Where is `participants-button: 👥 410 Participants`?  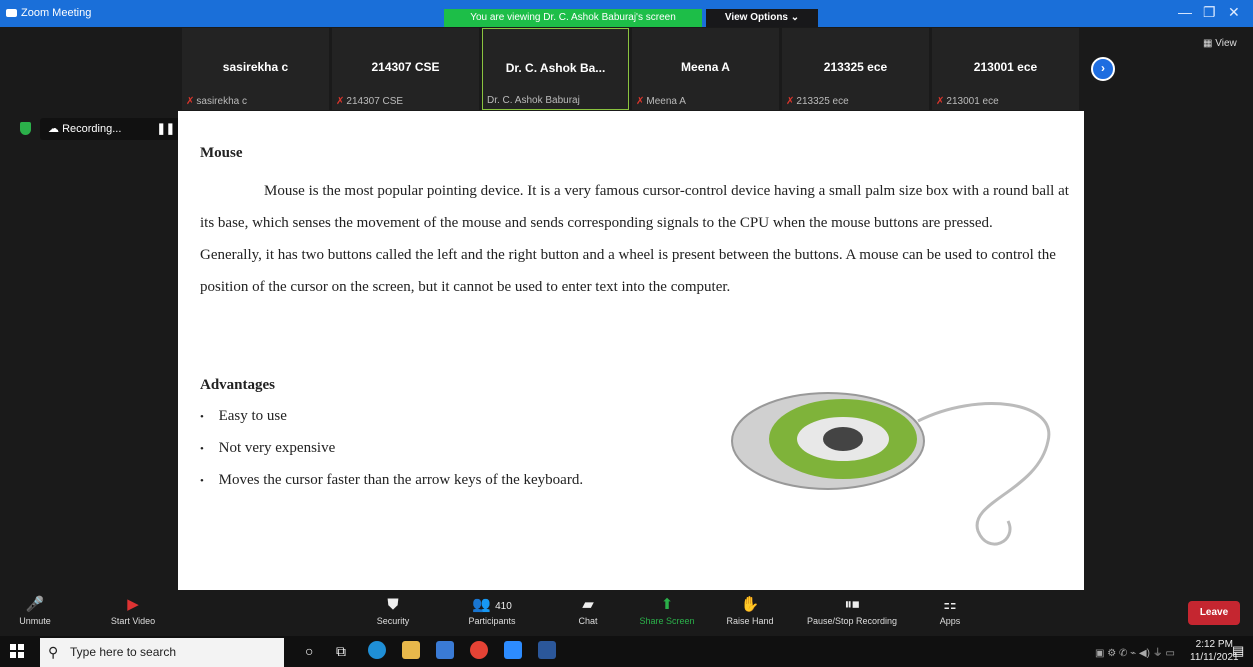
participants-button: 👥 410 Participants is located at coordinates (492, 610).